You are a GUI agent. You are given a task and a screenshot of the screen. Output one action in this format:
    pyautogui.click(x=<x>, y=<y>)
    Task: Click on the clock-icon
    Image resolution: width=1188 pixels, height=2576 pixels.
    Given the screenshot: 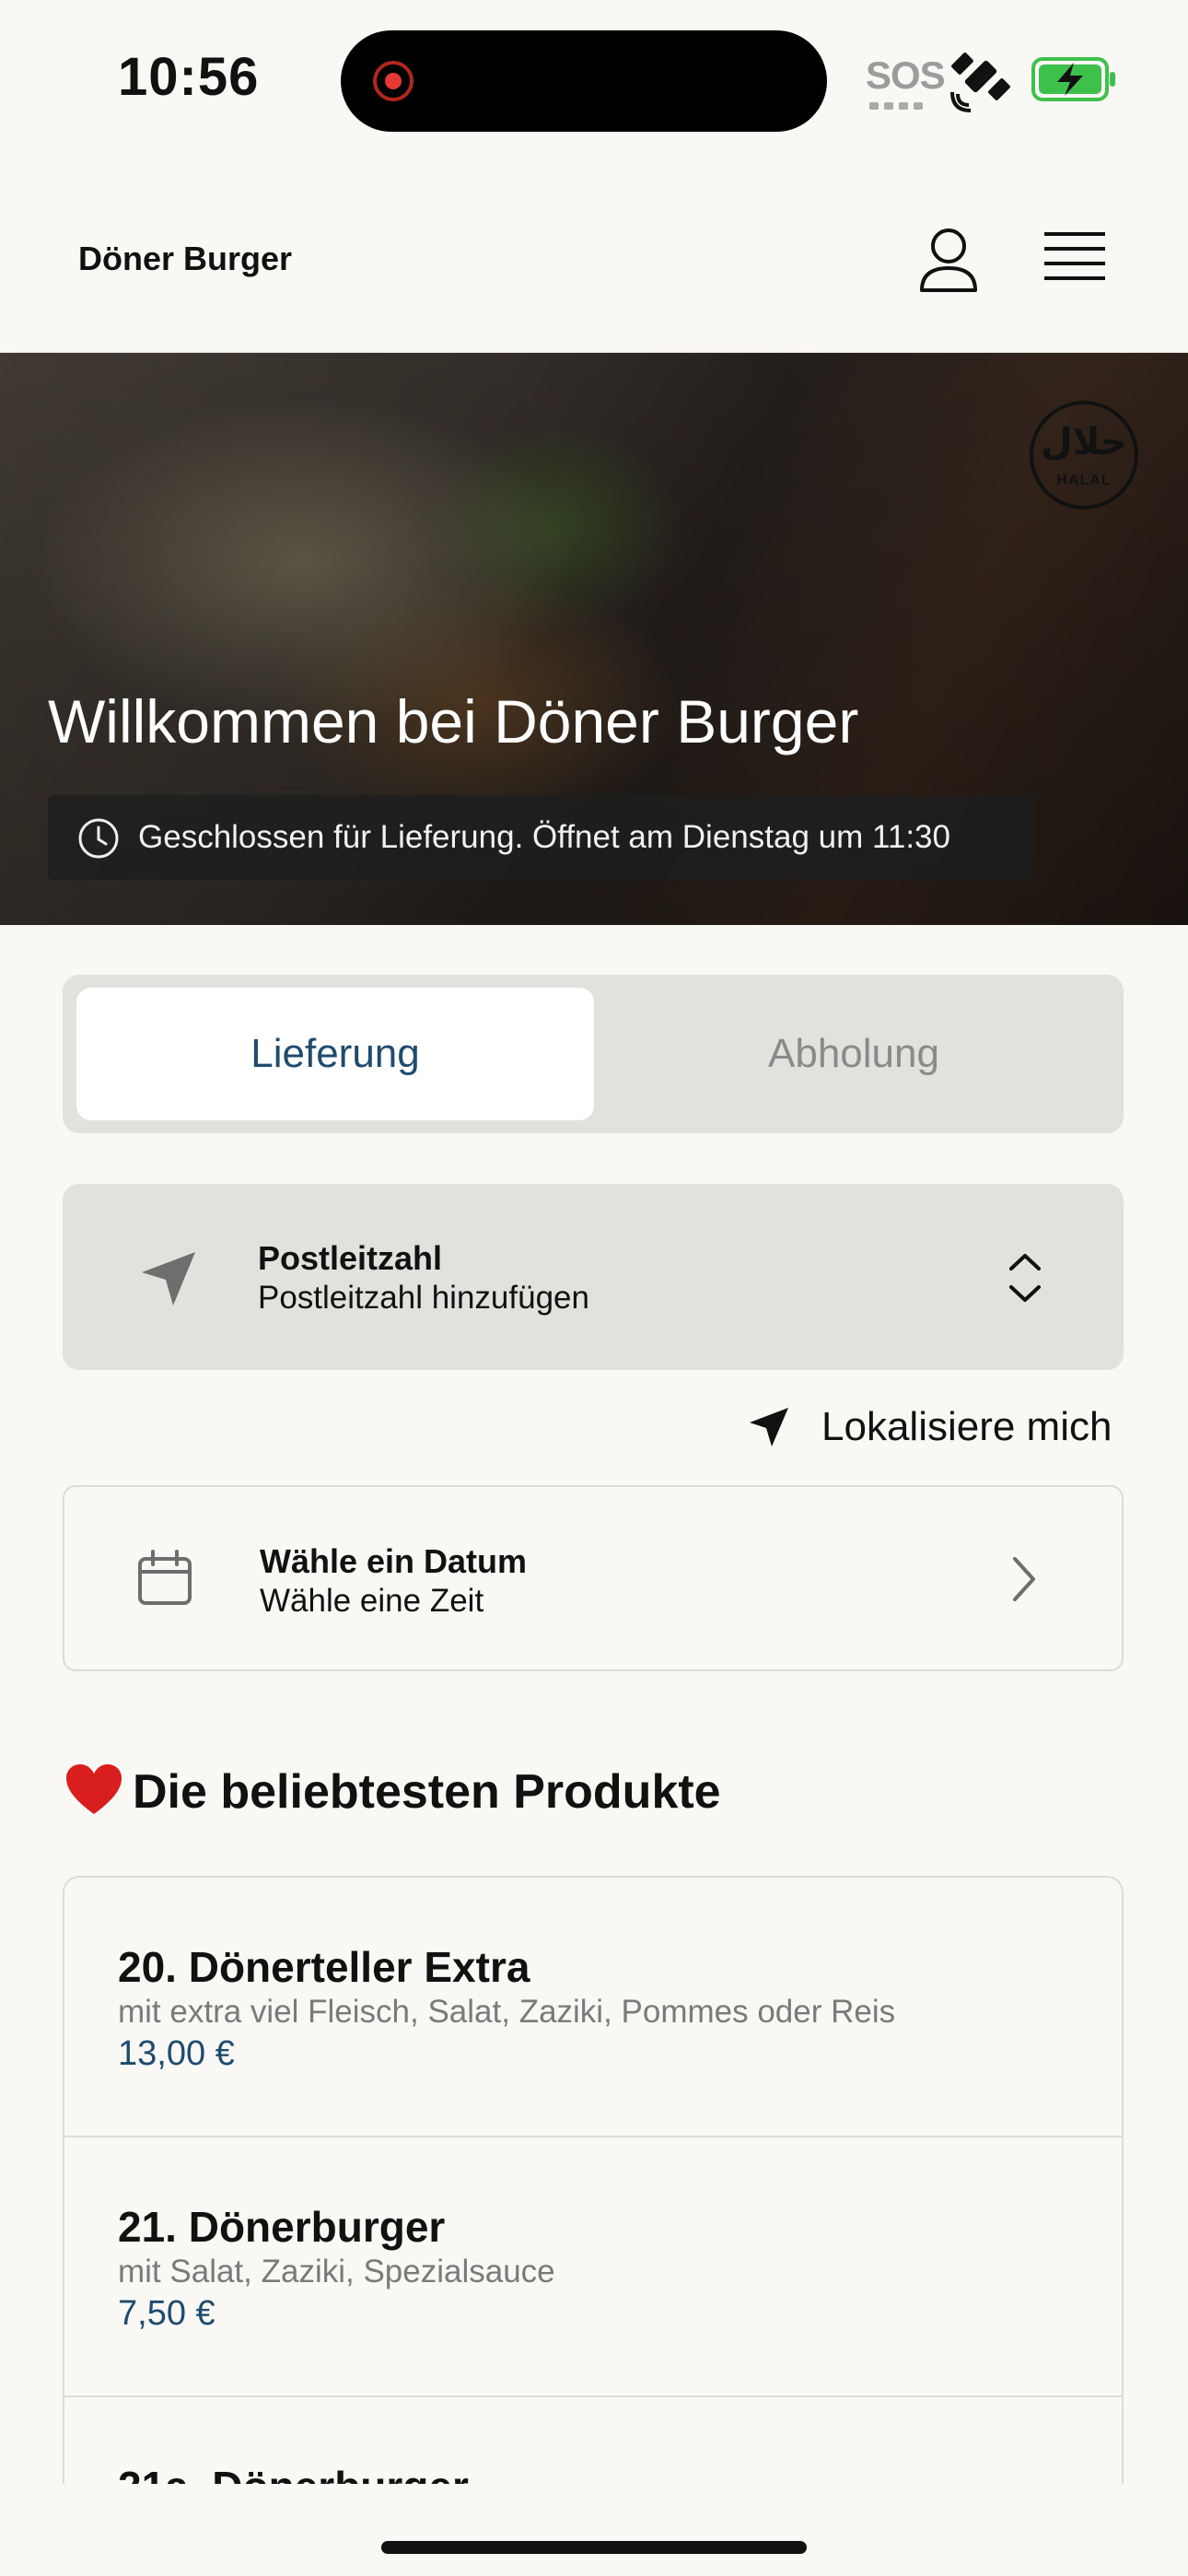 What is the action you would take?
    pyautogui.click(x=98, y=838)
    